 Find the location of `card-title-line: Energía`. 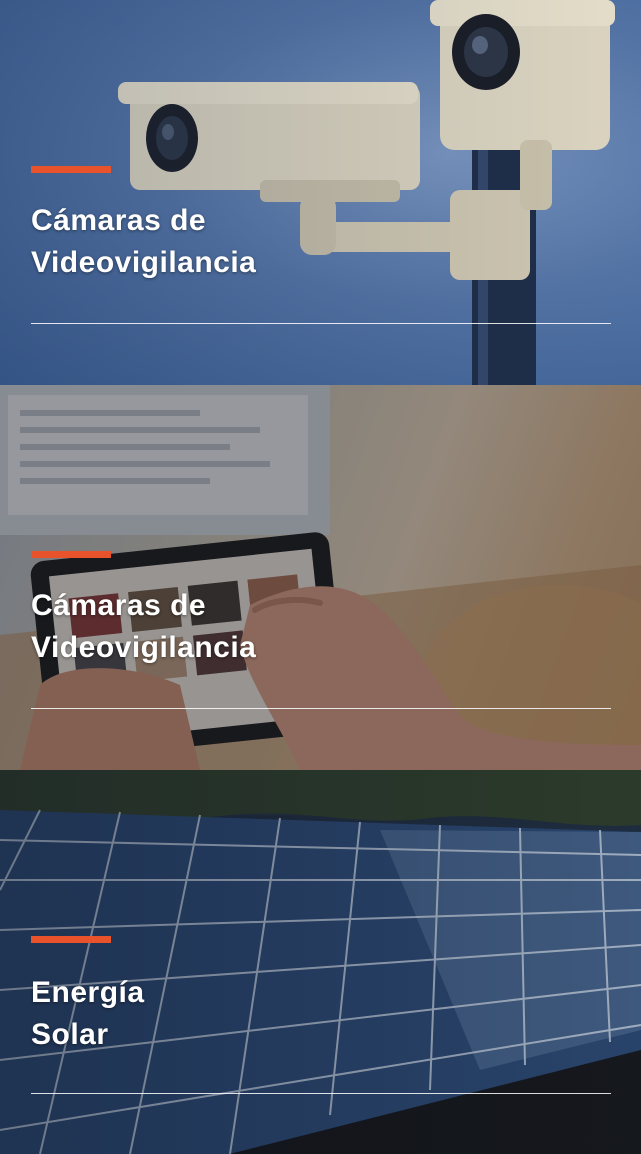

card-title-line: Energía is located at coordinates (88, 992).